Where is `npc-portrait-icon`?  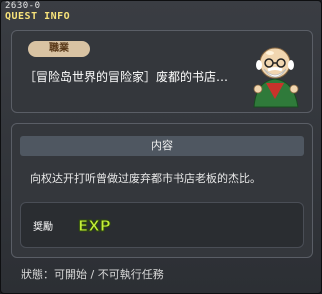
npc-portrait-icon is located at coordinates (276, 77).